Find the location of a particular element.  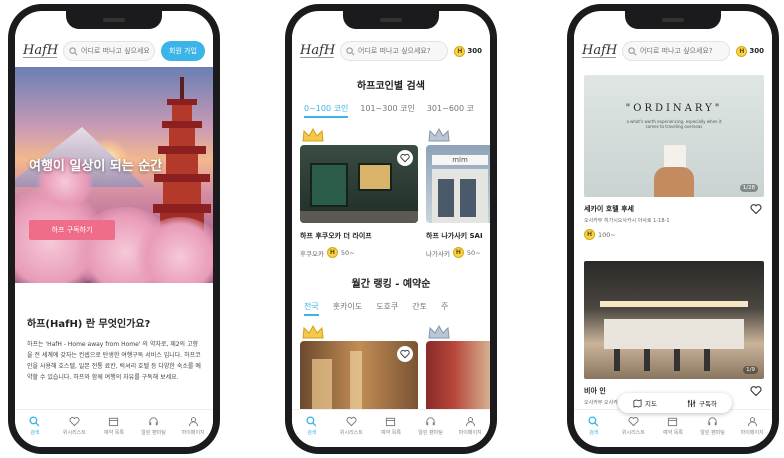

hotel-address: 오사카부 히가시오사카시 아사로 1-18-1 is located at coordinates (627, 221).